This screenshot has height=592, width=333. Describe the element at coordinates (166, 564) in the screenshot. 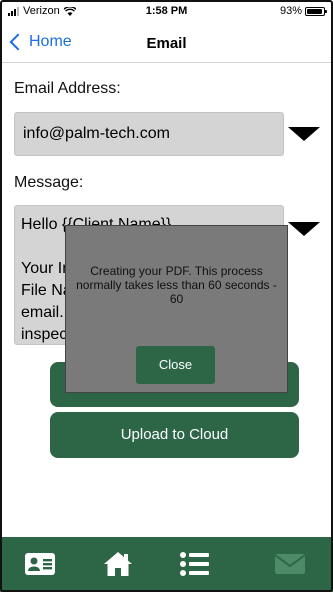

I see `tab-bar` at that location.